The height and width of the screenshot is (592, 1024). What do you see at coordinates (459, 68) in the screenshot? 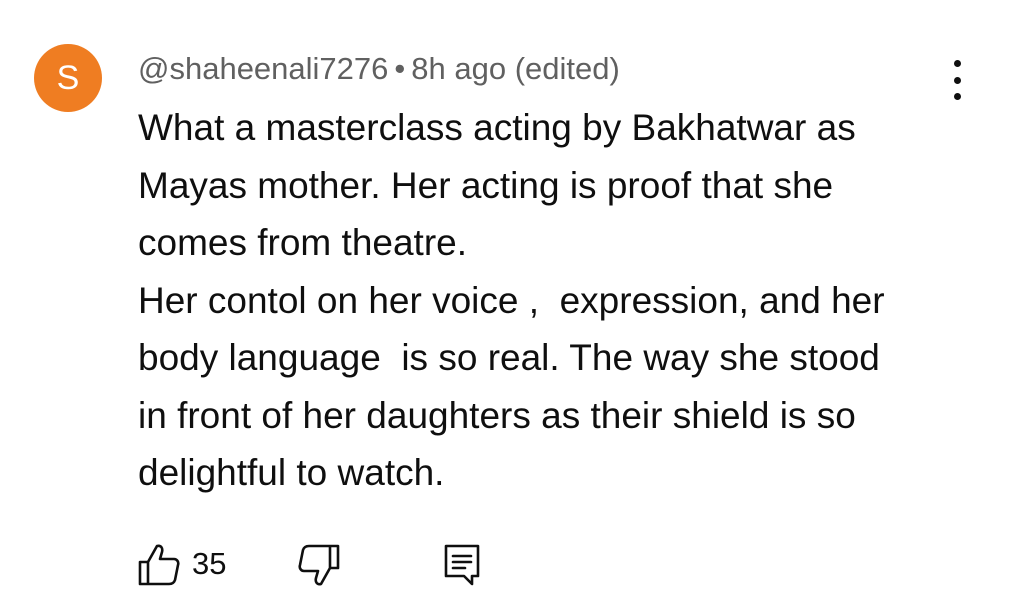
I see `timestamp: 8h ago` at bounding box center [459, 68].